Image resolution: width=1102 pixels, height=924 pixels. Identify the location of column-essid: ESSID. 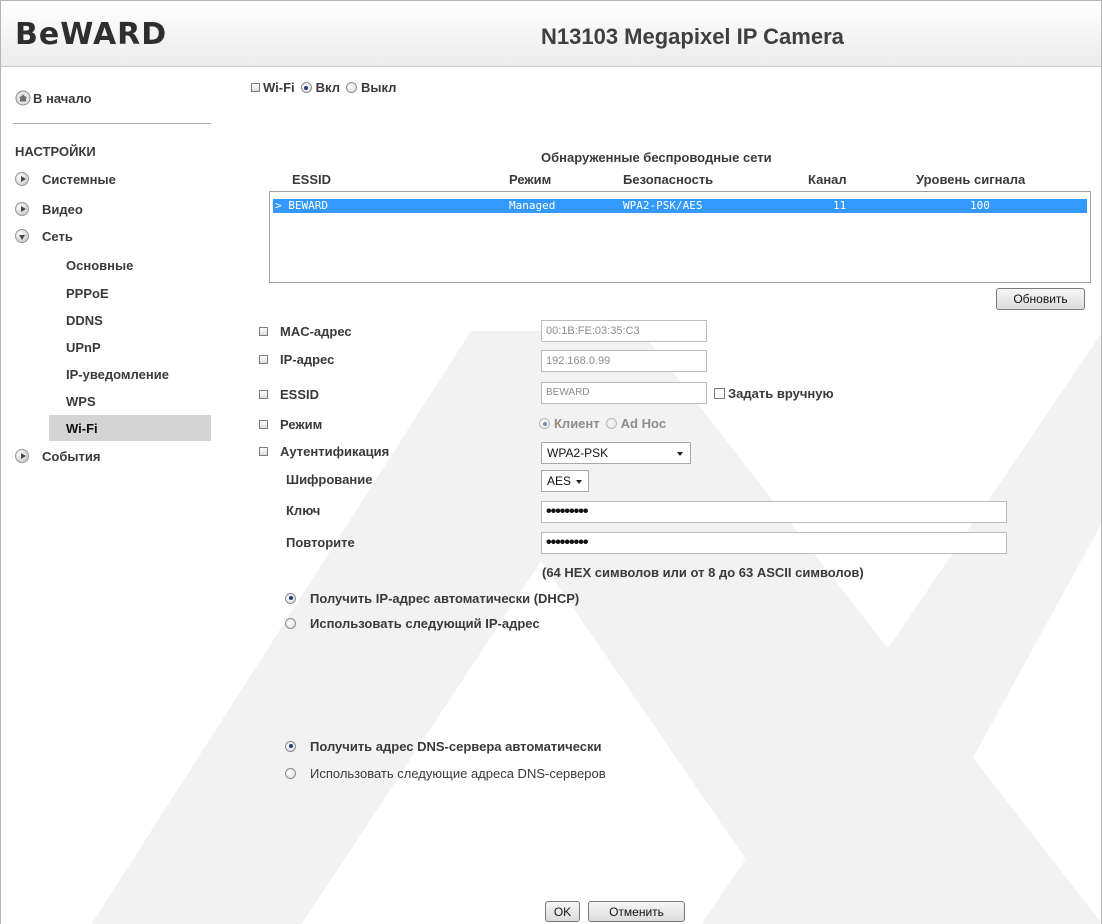
(312, 179).